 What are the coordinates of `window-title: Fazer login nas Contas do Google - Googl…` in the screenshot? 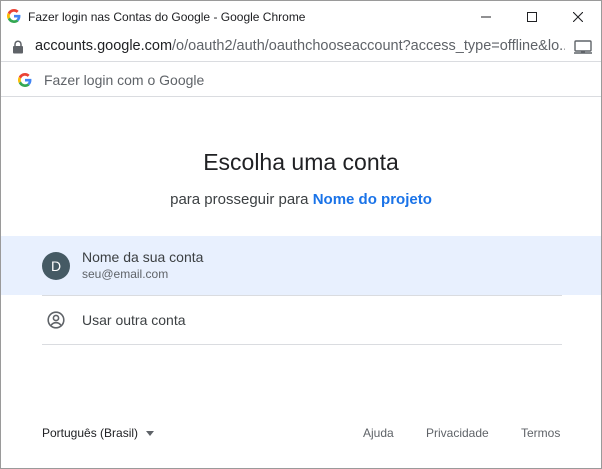 It's located at (167, 17).